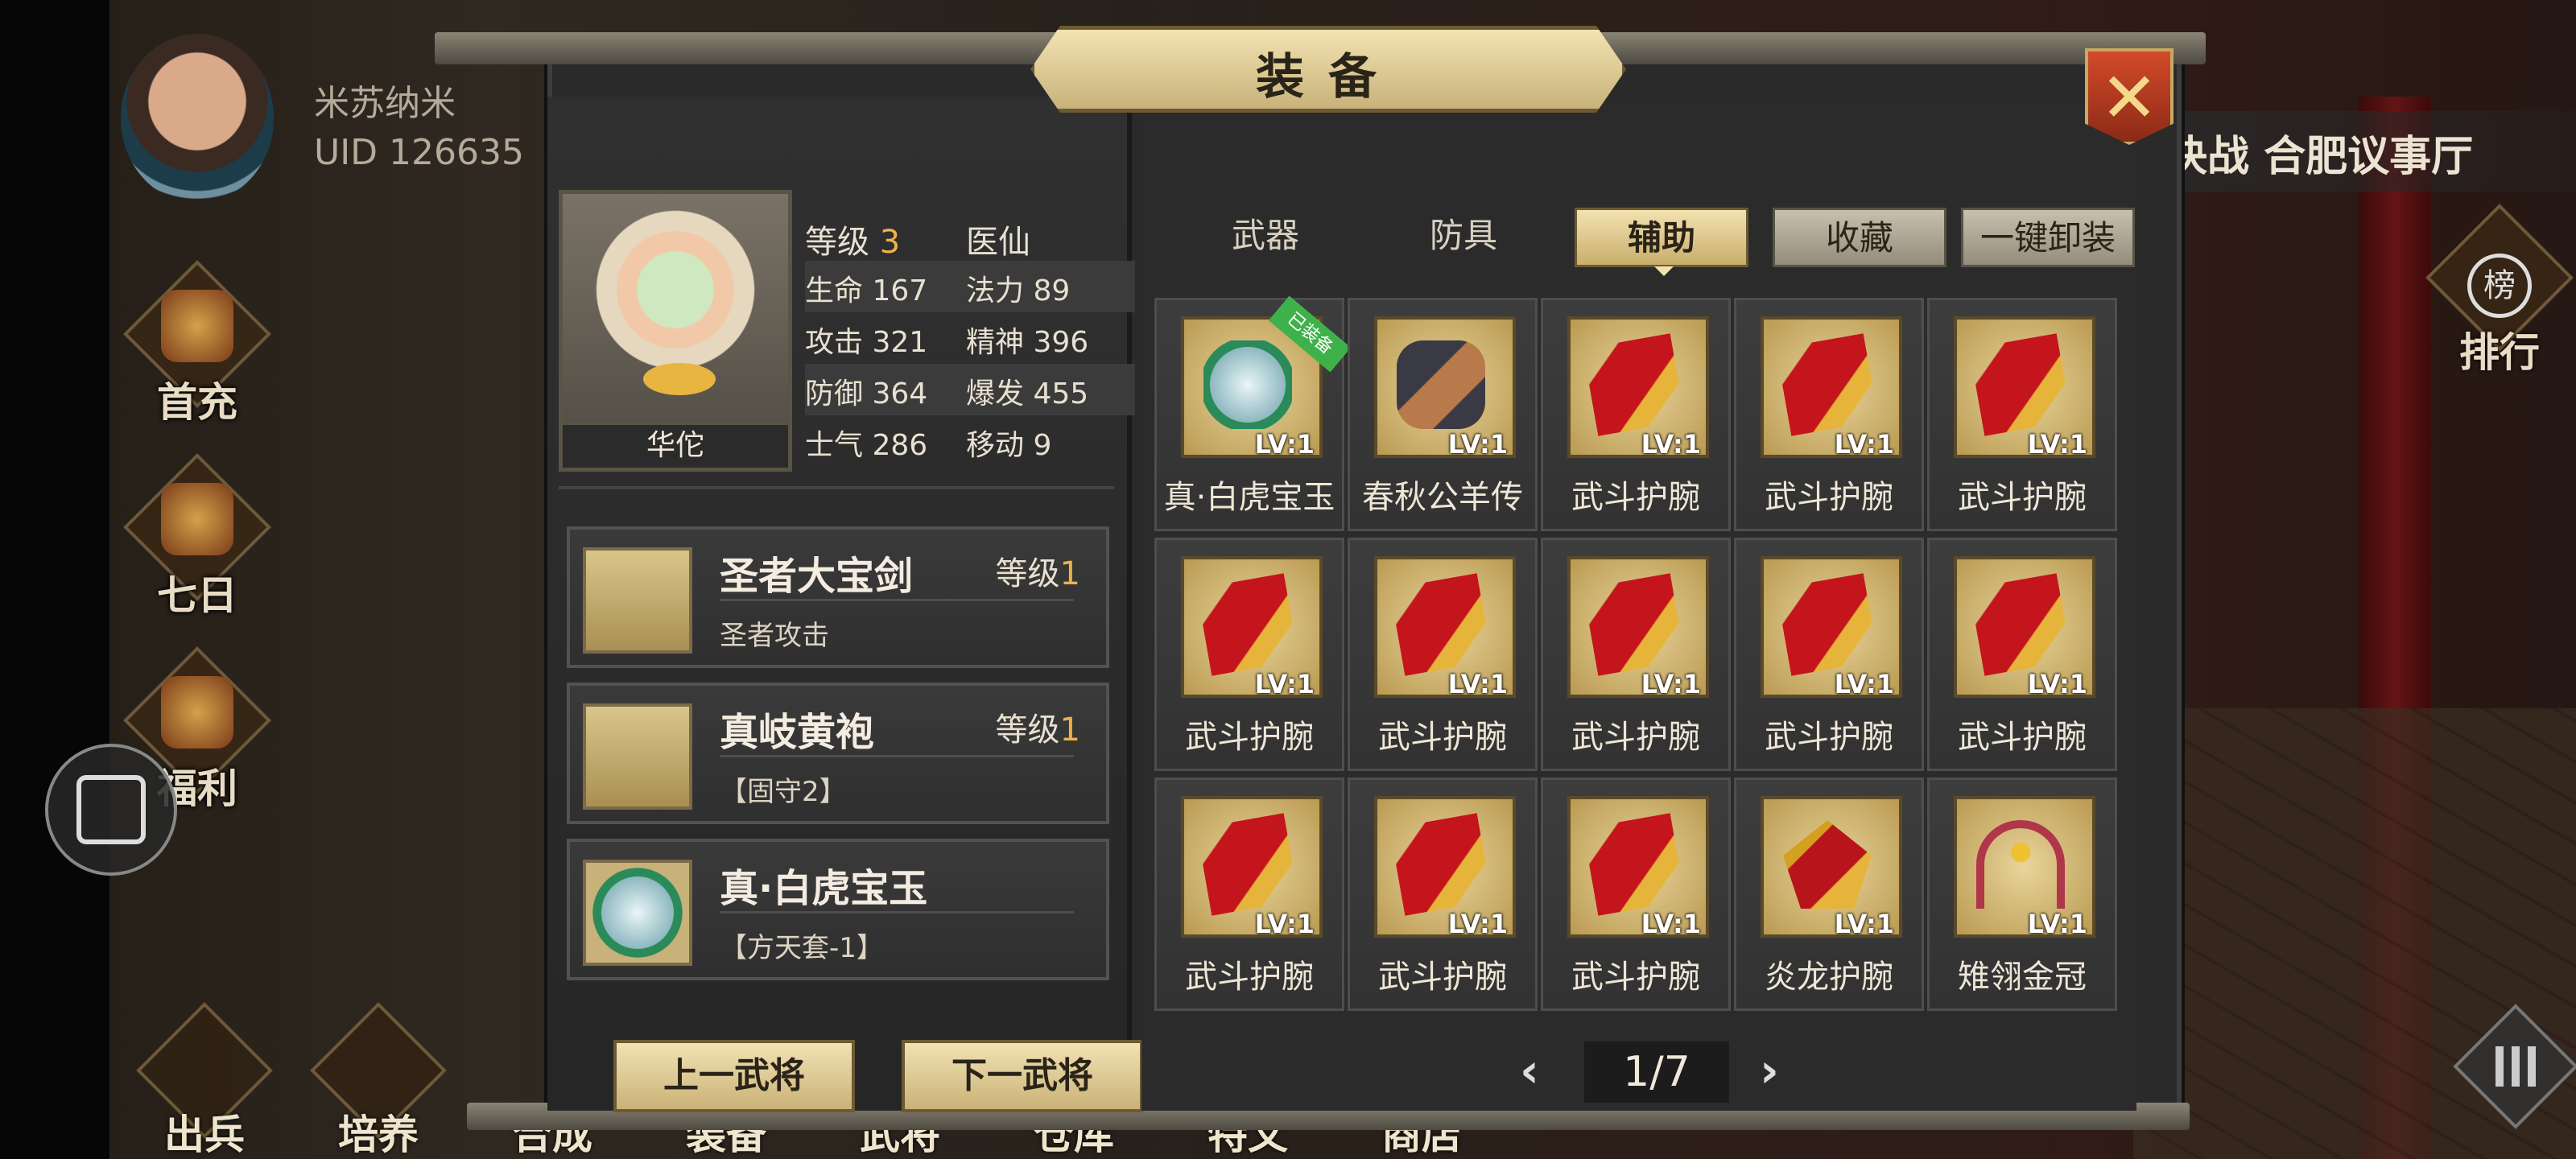 This screenshot has height=1159, width=2576. What do you see at coordinates (970, 338) in the screenshot?
I see `stat-row: 攻击 321 精神 396` at bounding box center [970, 338].